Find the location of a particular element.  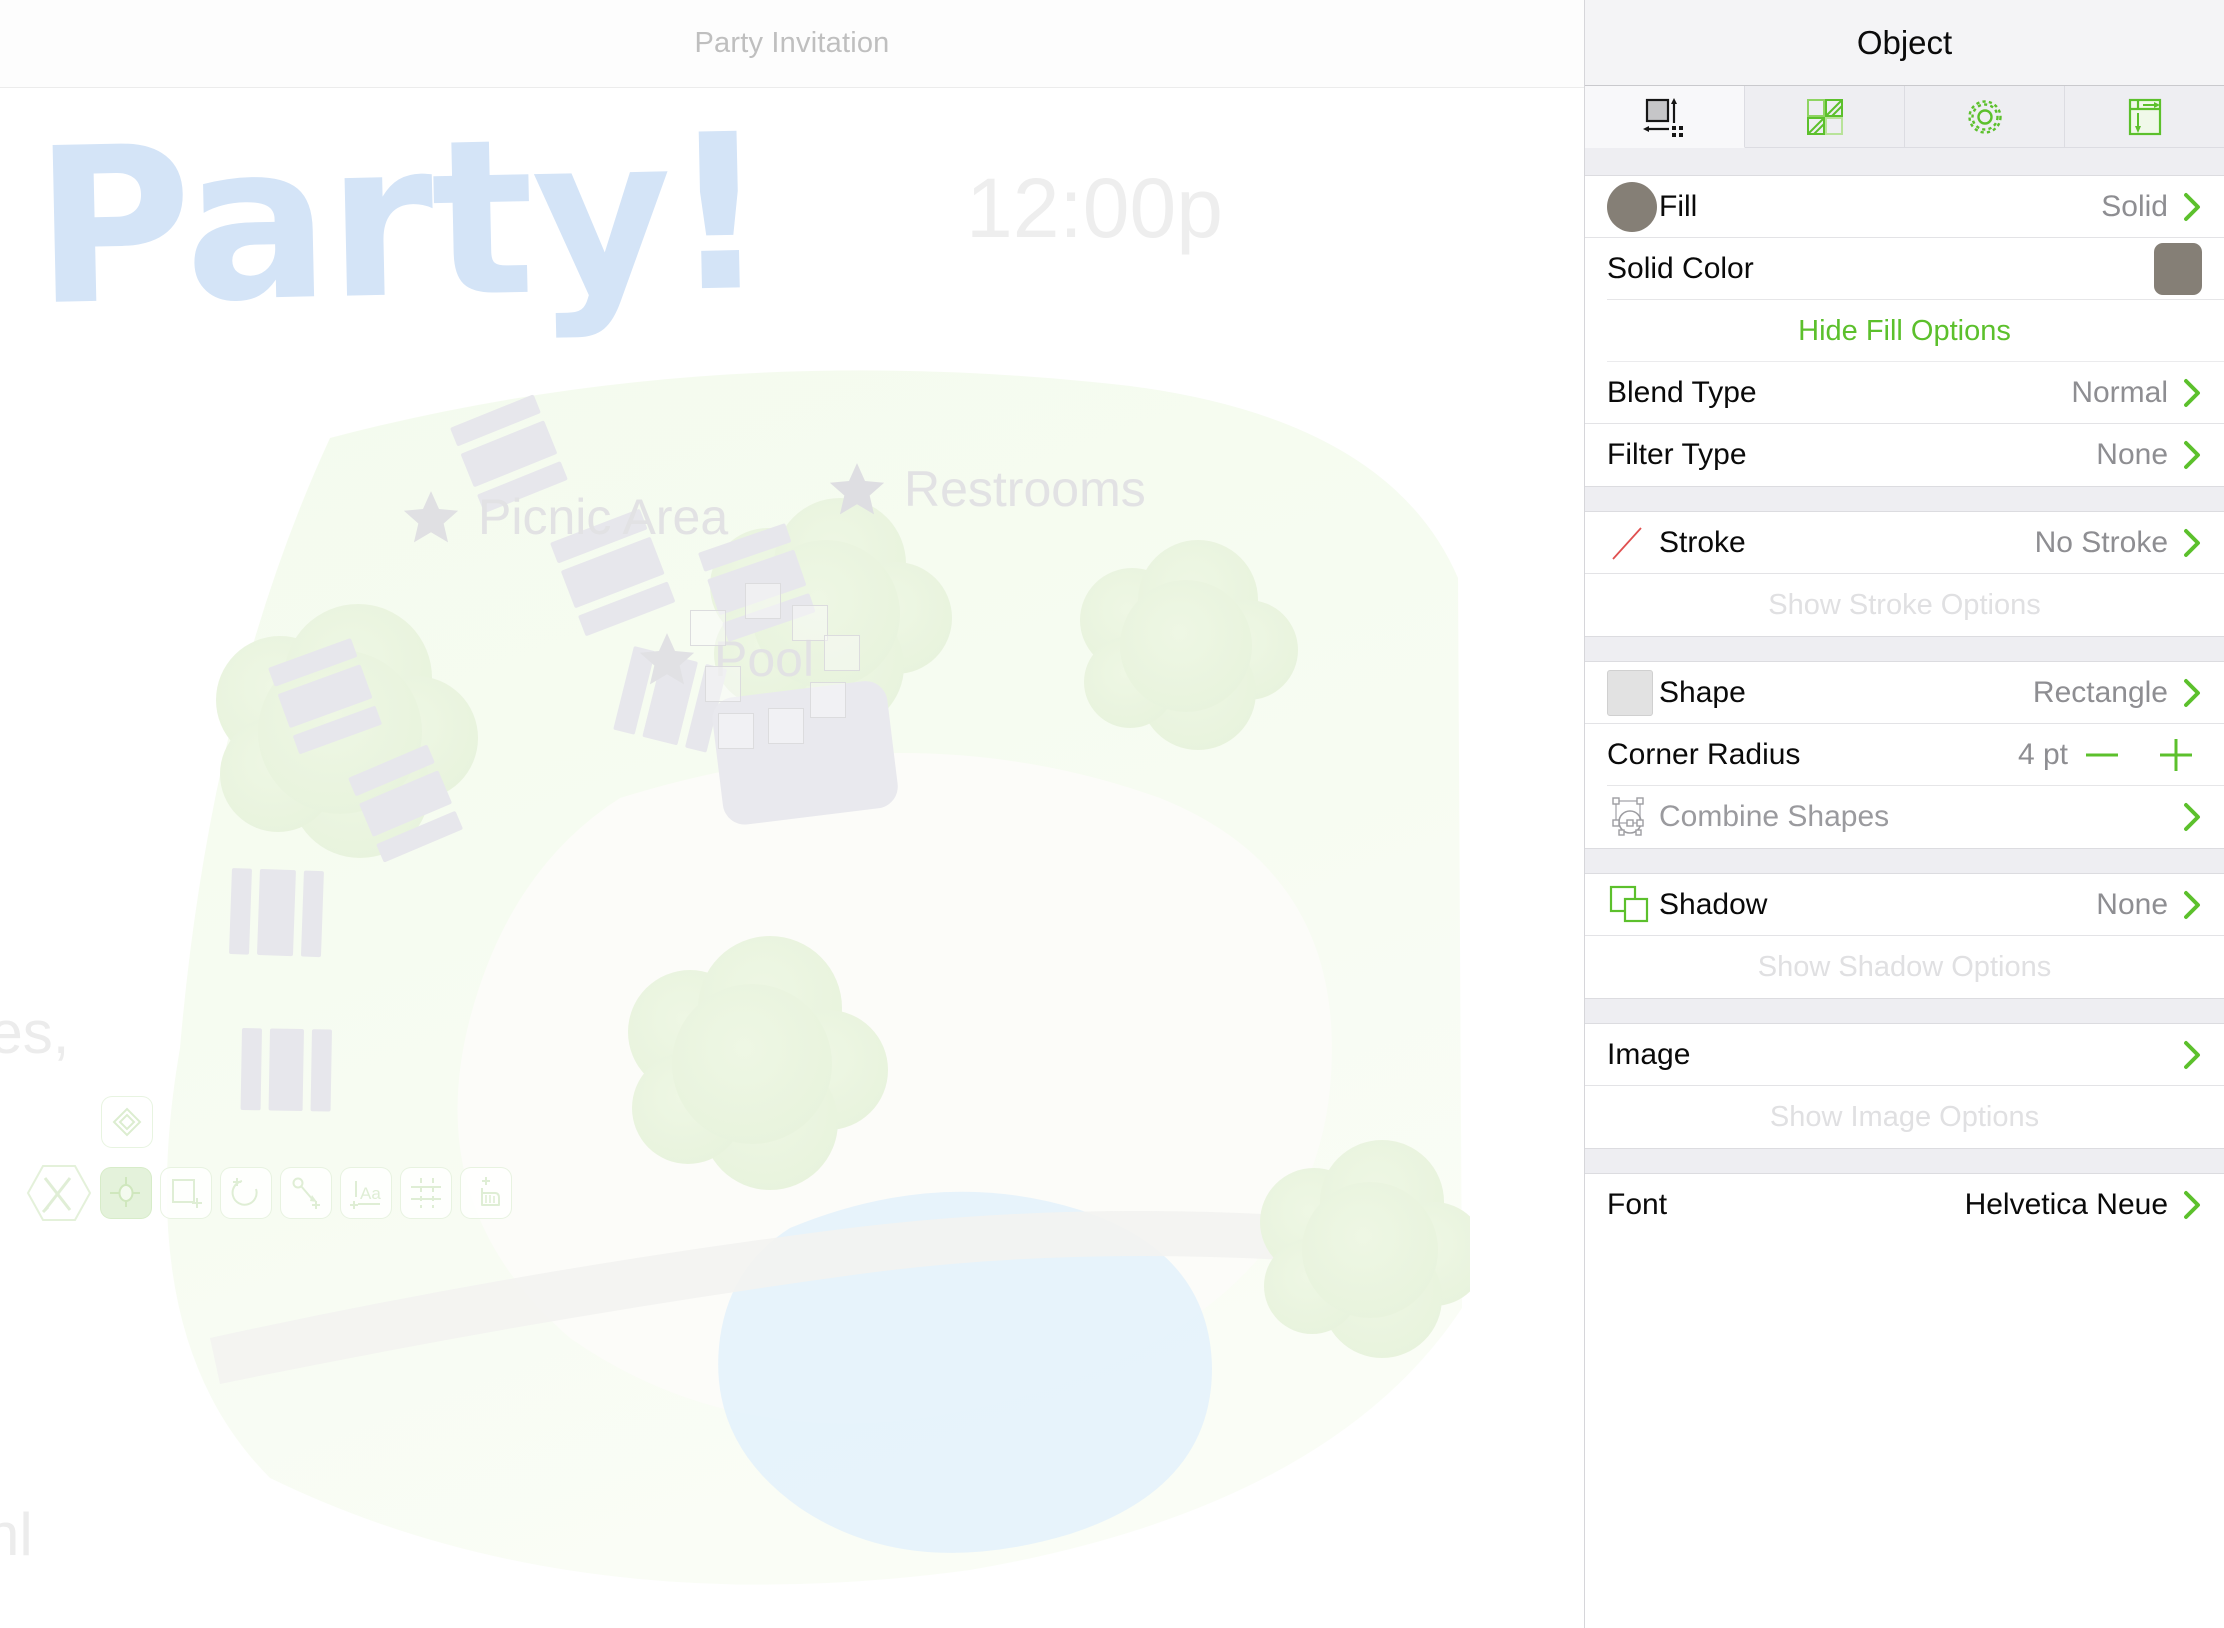

fill-pattern-icon is located at coordinates (1824, 116).